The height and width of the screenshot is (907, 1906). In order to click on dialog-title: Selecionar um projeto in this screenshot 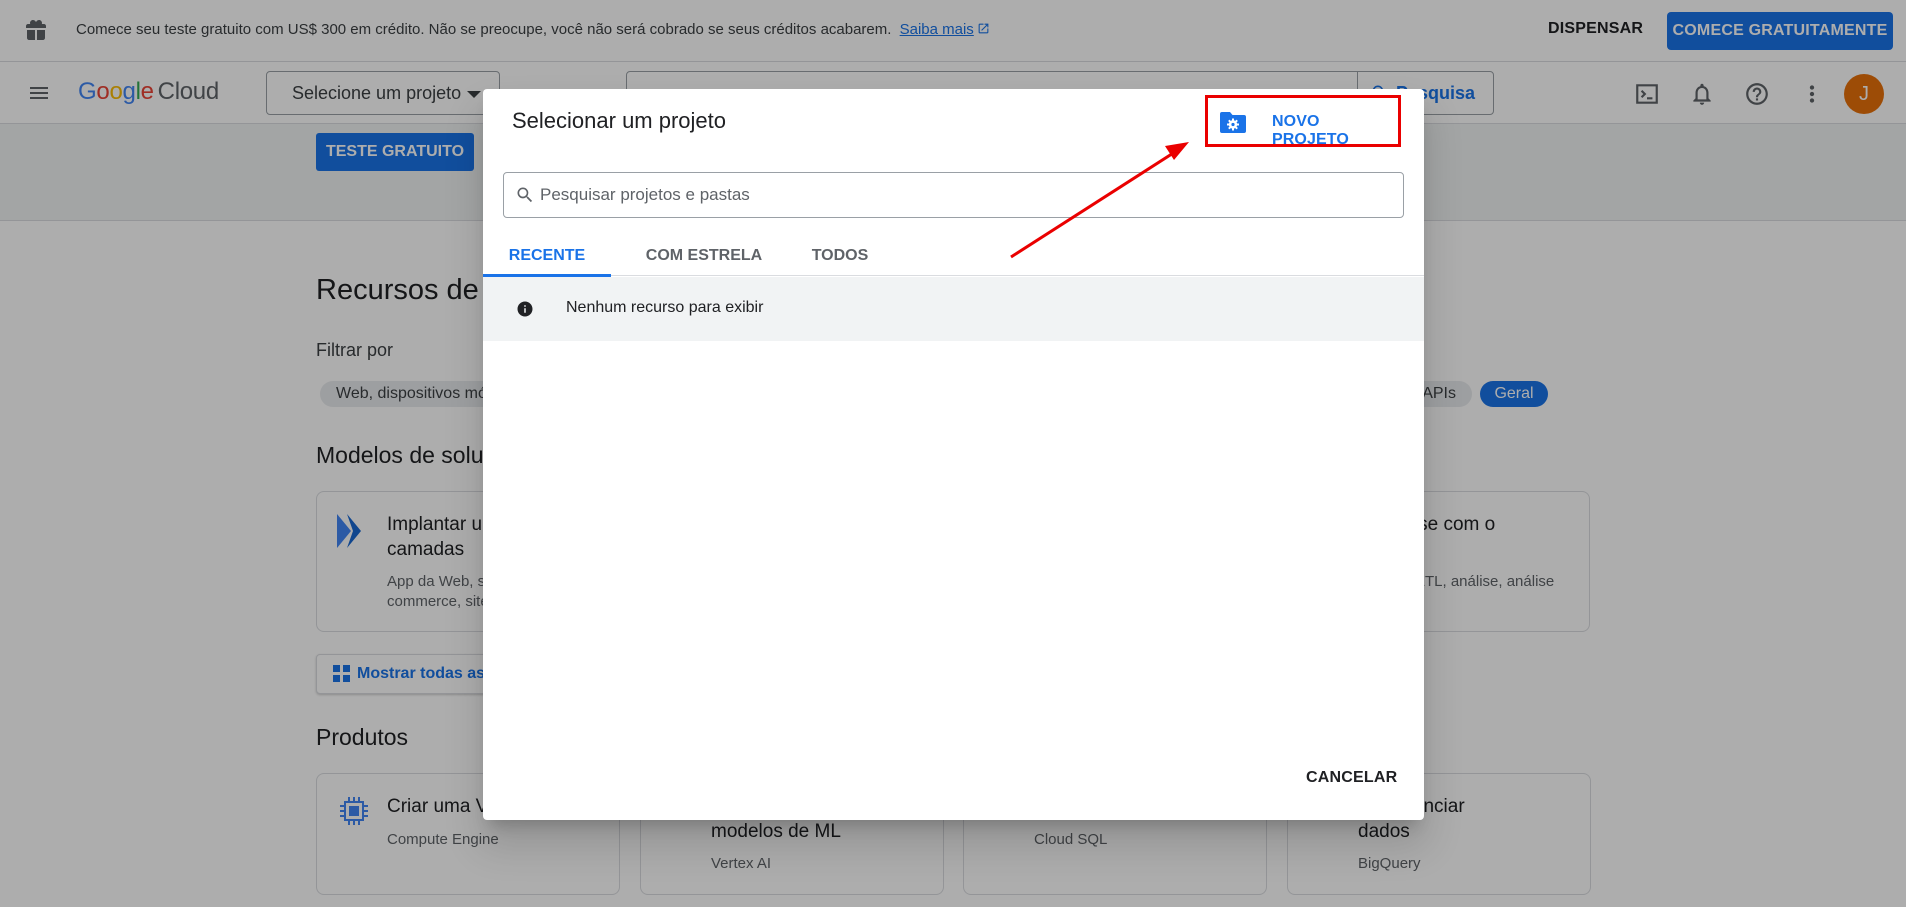, I will do `click(619, 120)`.